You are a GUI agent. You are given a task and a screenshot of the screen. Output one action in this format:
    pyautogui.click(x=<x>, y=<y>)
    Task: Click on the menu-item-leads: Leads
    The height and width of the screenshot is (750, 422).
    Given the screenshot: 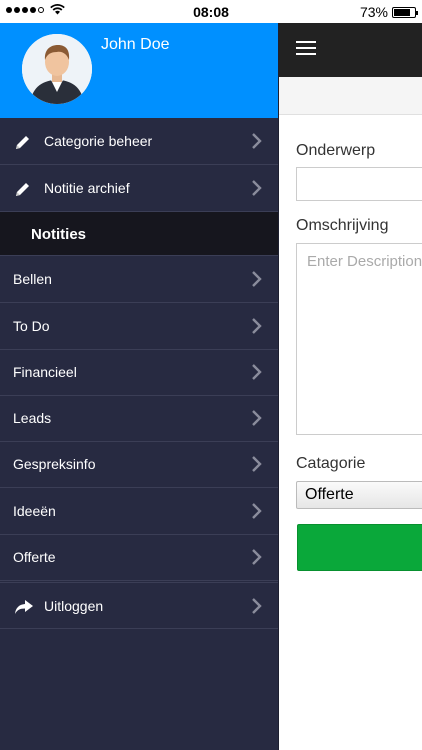 What is the action you would take?
    pyautogui.click(x=139, y=418)
    